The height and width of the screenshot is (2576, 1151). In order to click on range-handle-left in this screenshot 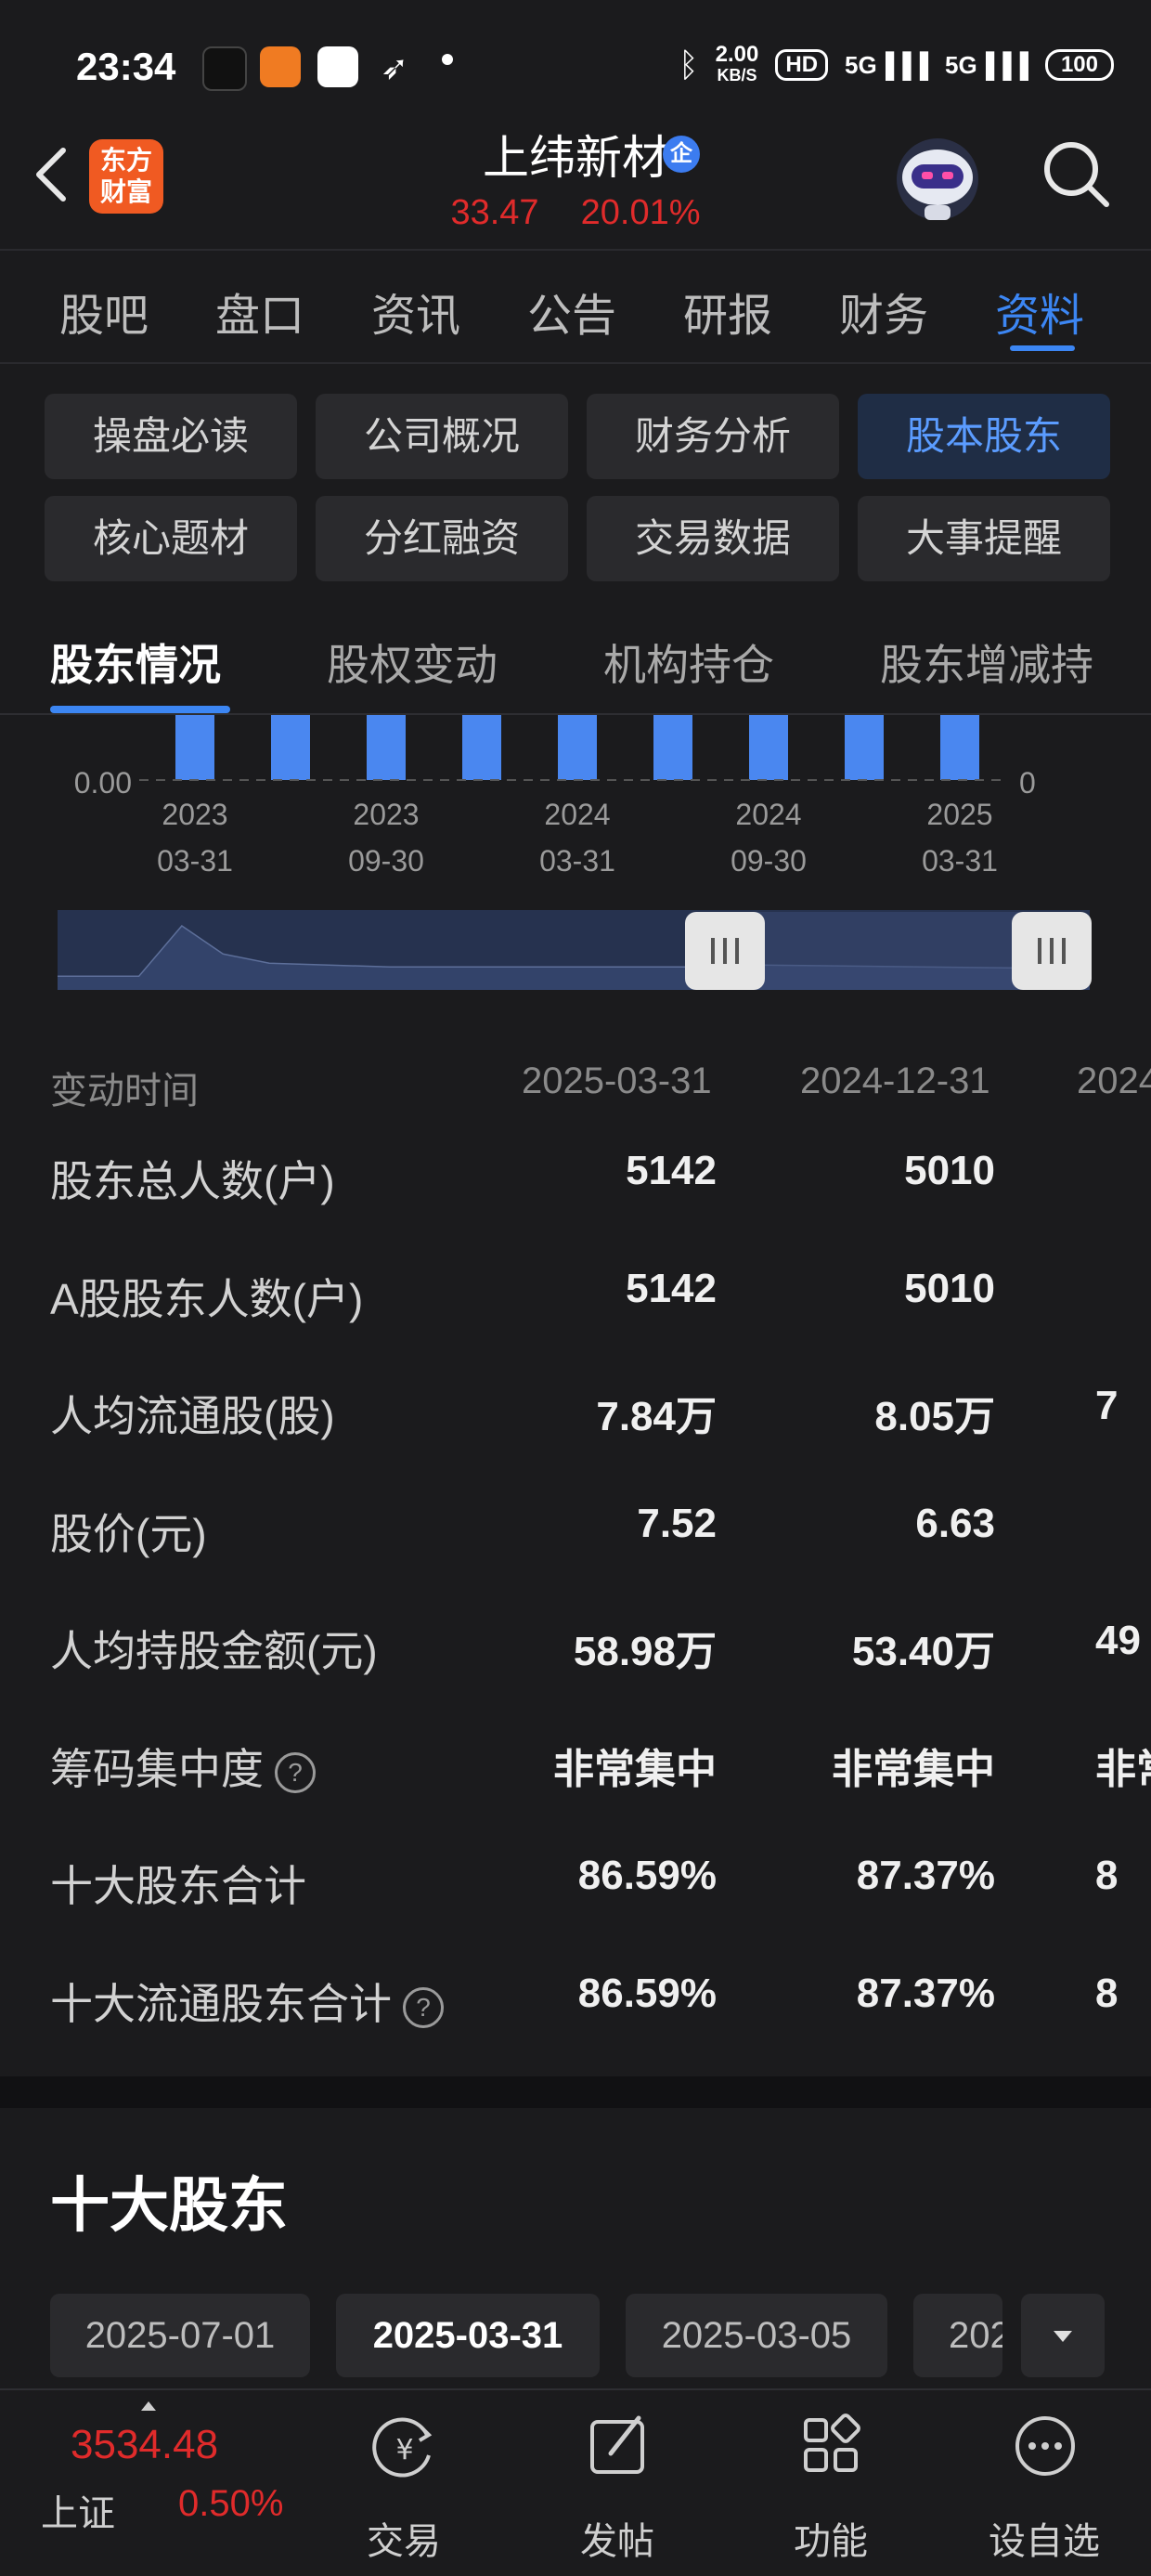, I will do `click(725, 951)`.